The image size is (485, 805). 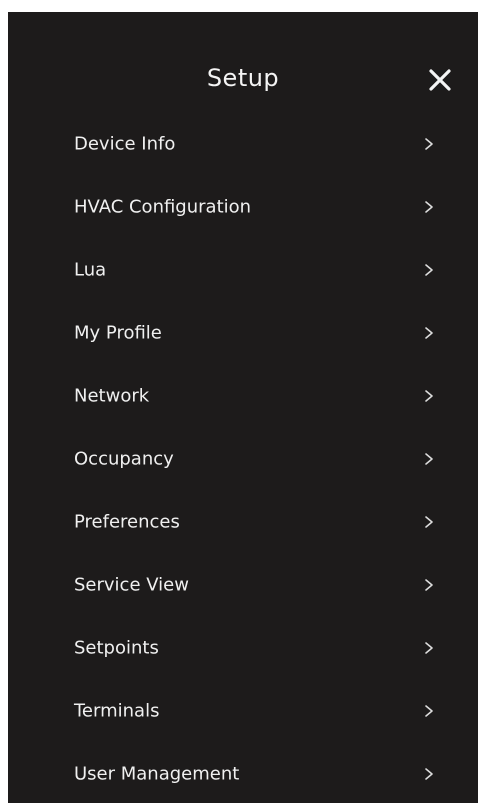 I want to click on menu-item-service-view: Service View, so click(x=243, y=584).